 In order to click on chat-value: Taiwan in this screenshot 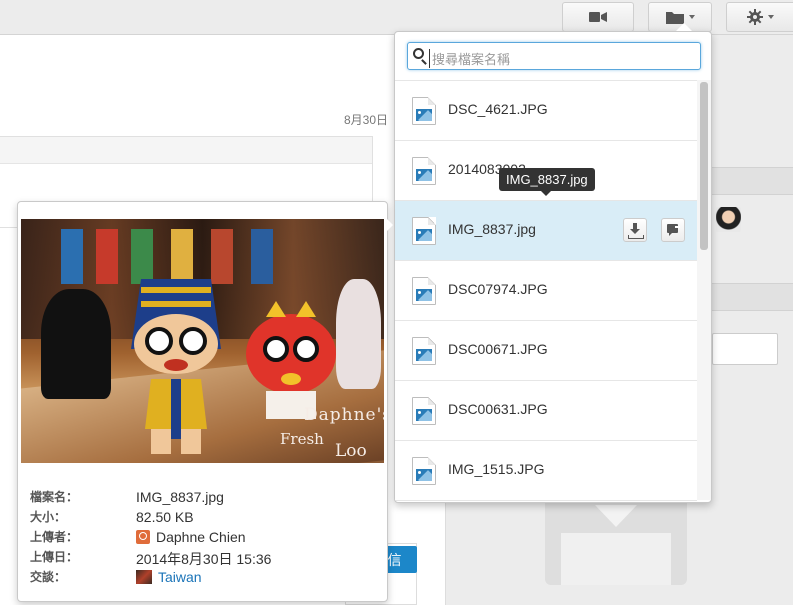, I will do `click(169, 577)`.